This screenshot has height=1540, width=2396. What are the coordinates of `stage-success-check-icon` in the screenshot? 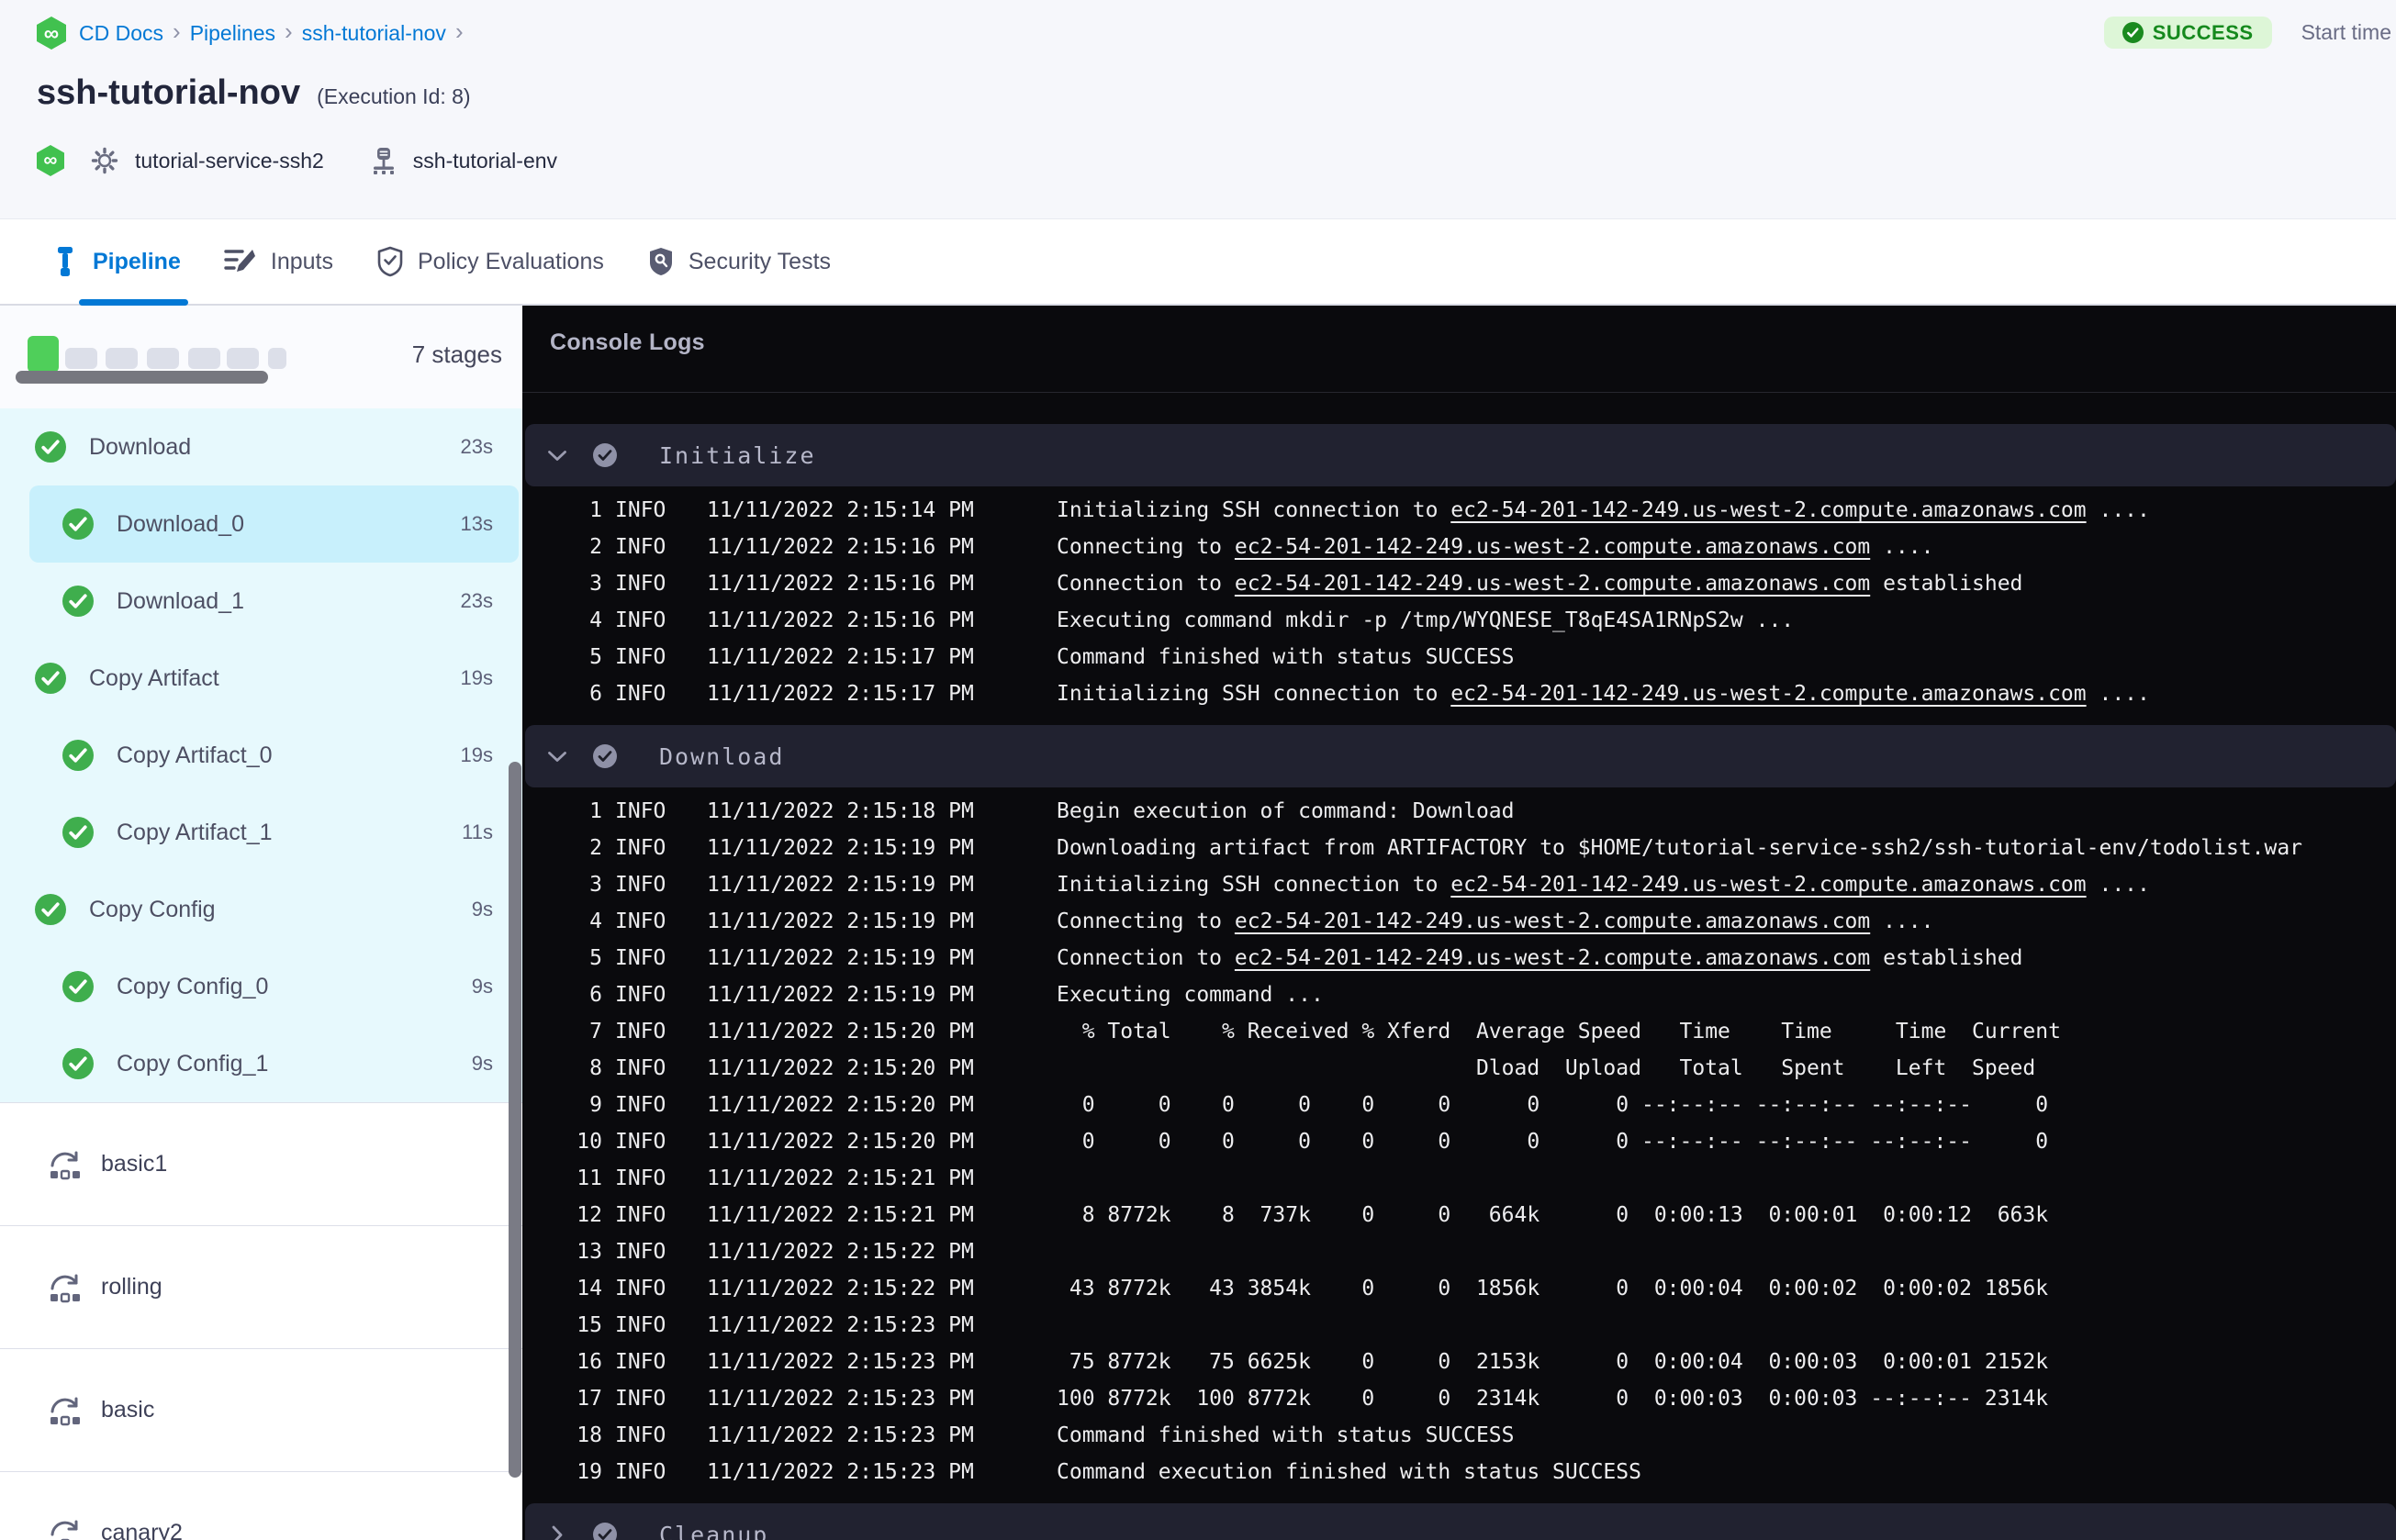 It's located at (51, 679).